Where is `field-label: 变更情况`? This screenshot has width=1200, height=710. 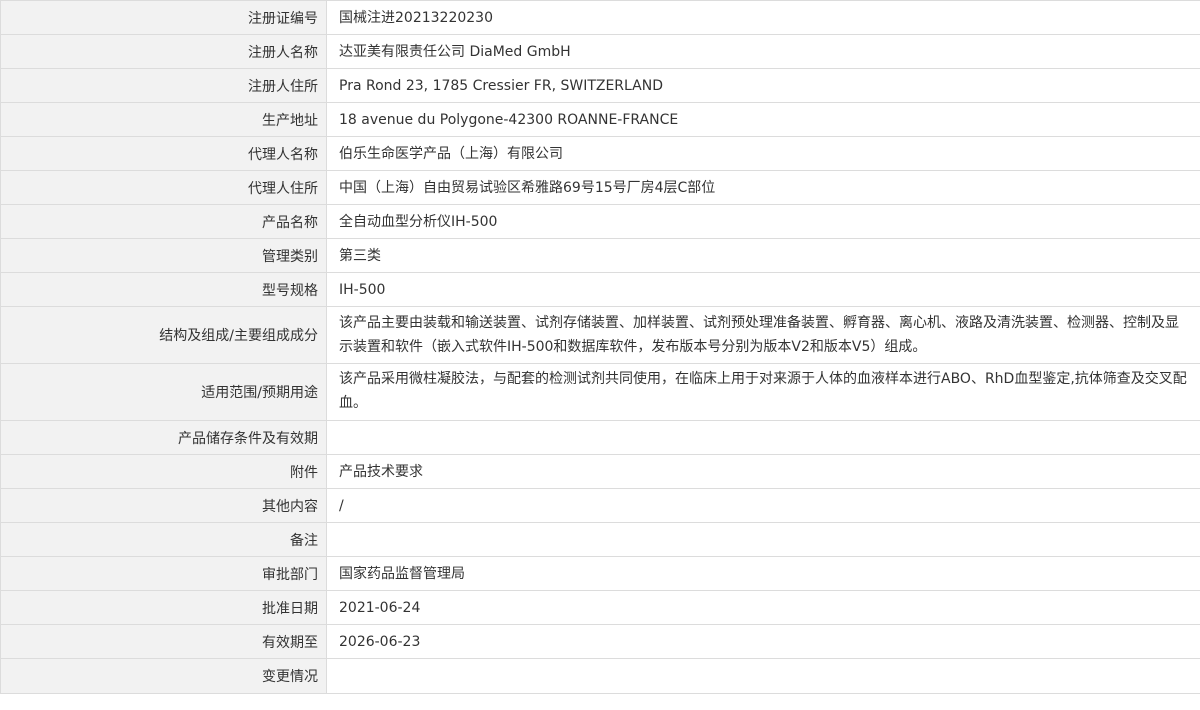 field-label: 变更情况 is located at coordinates (163, 676).